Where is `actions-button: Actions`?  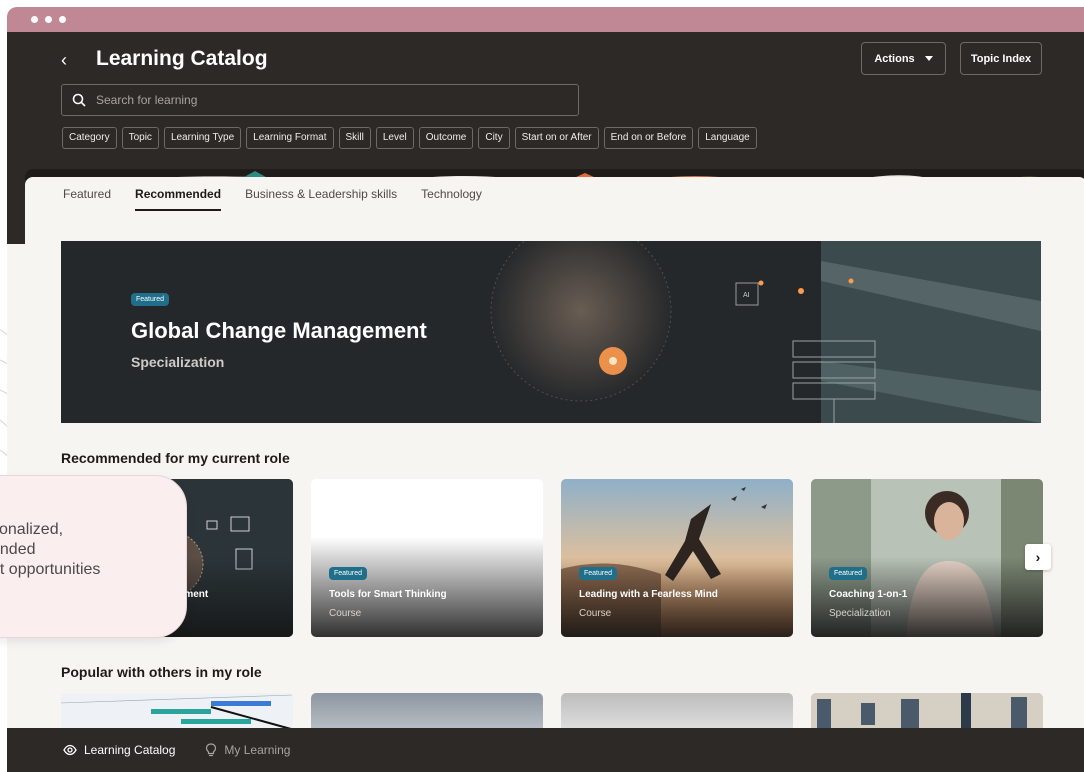
actions-button: Actions is located at coordinates (903, 58).